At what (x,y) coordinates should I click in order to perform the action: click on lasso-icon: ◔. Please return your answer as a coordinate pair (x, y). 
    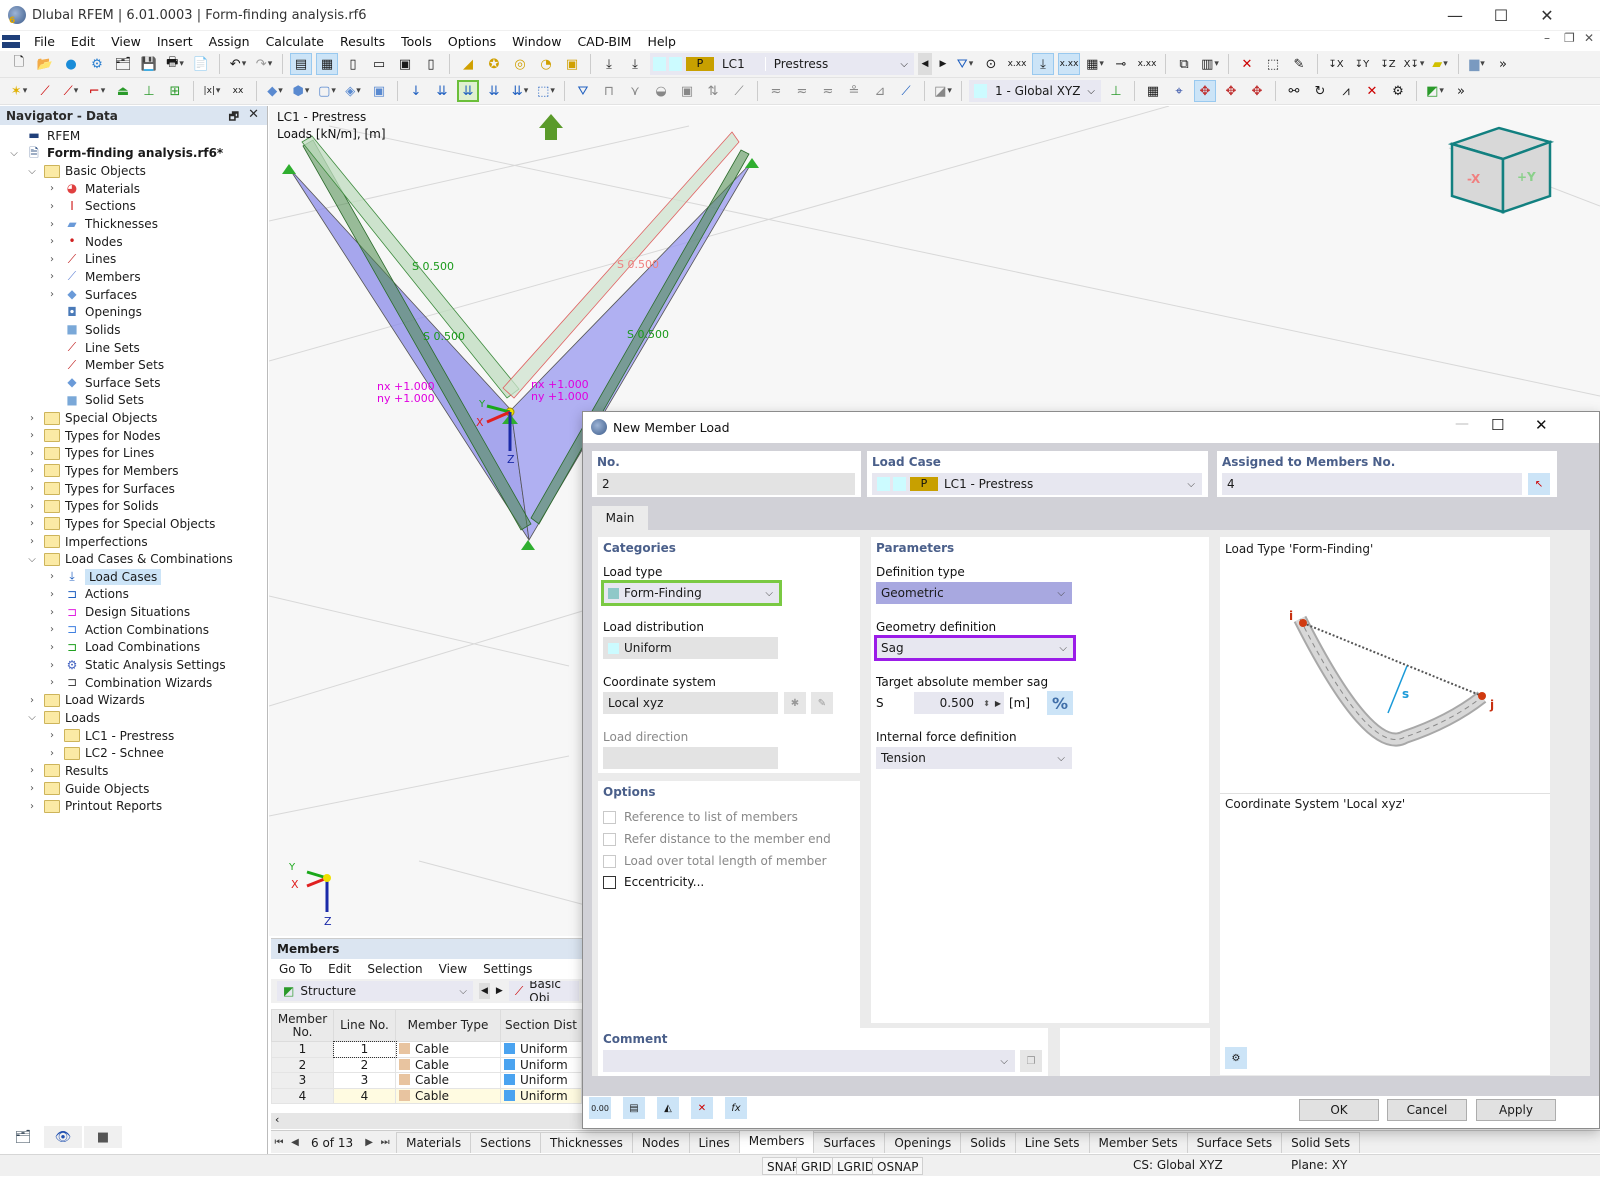
    Looking at the image, I should click on (546, 64).